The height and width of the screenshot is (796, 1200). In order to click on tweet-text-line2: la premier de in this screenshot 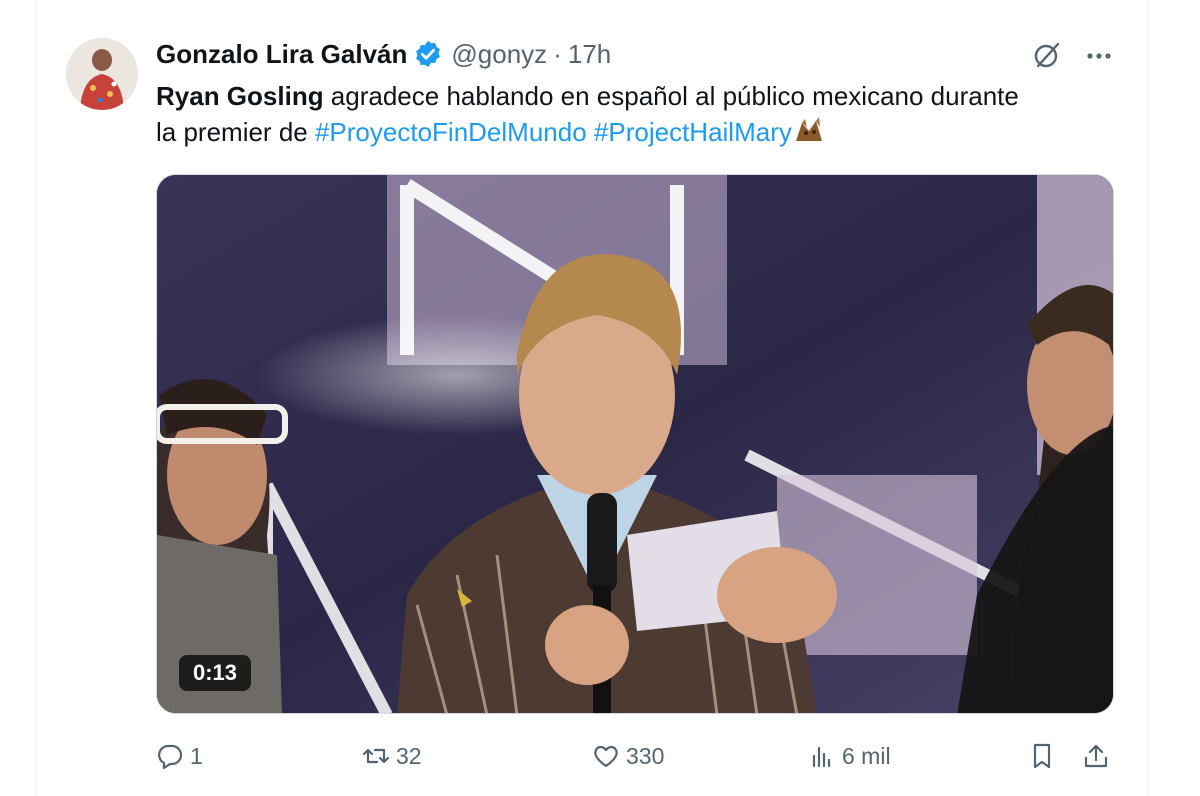, I will do `click(235, 132)`.